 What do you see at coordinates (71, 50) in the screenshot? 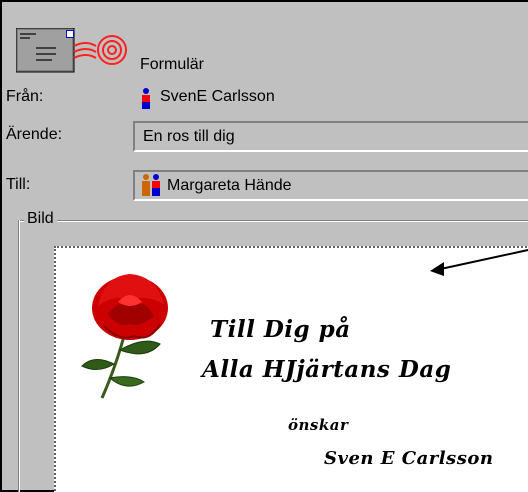
I see `envelope-stamp-icon` at bounding box center [71, 50].